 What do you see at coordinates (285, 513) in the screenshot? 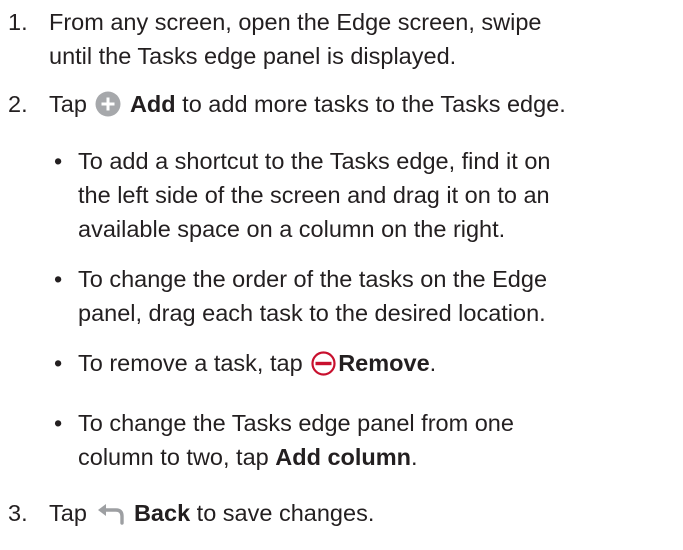
I see `step-text-post: to save changes.` at bounding box center [285, 513].